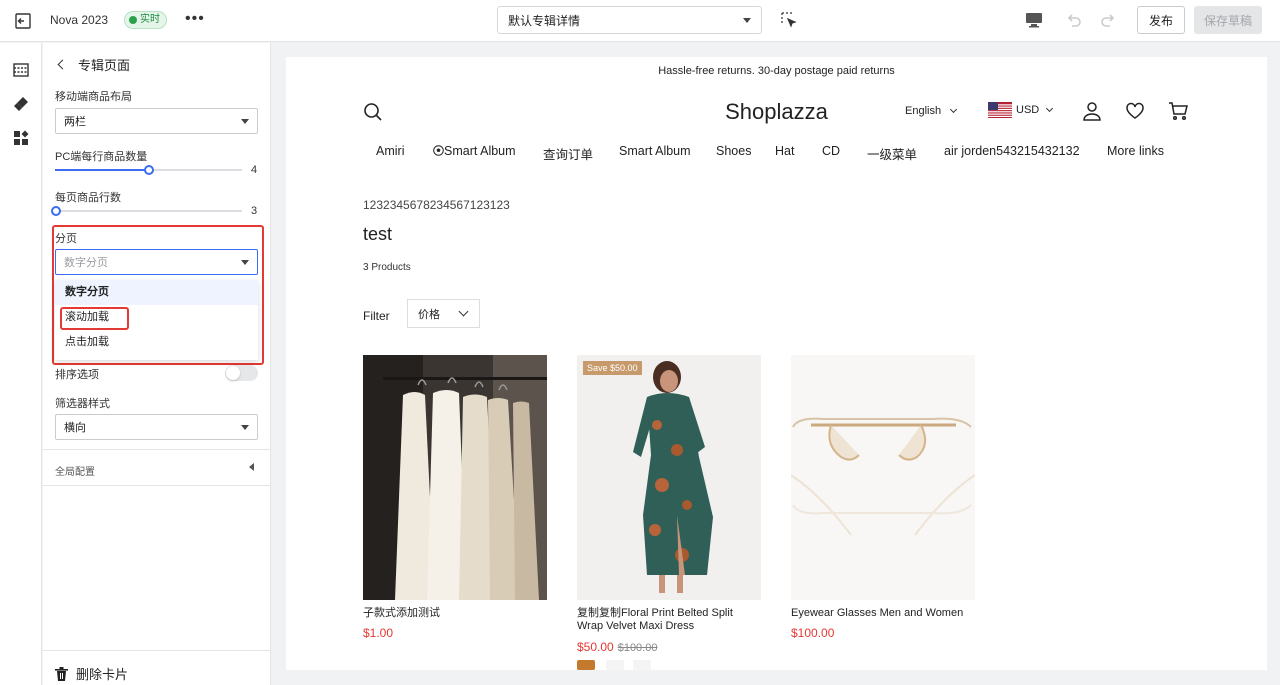 The height and width of the screenshot is (685, 1280). Describe the element at coordinates (784, 151) in the screenshot. I see `nav-item-hat: Hat` at that location.